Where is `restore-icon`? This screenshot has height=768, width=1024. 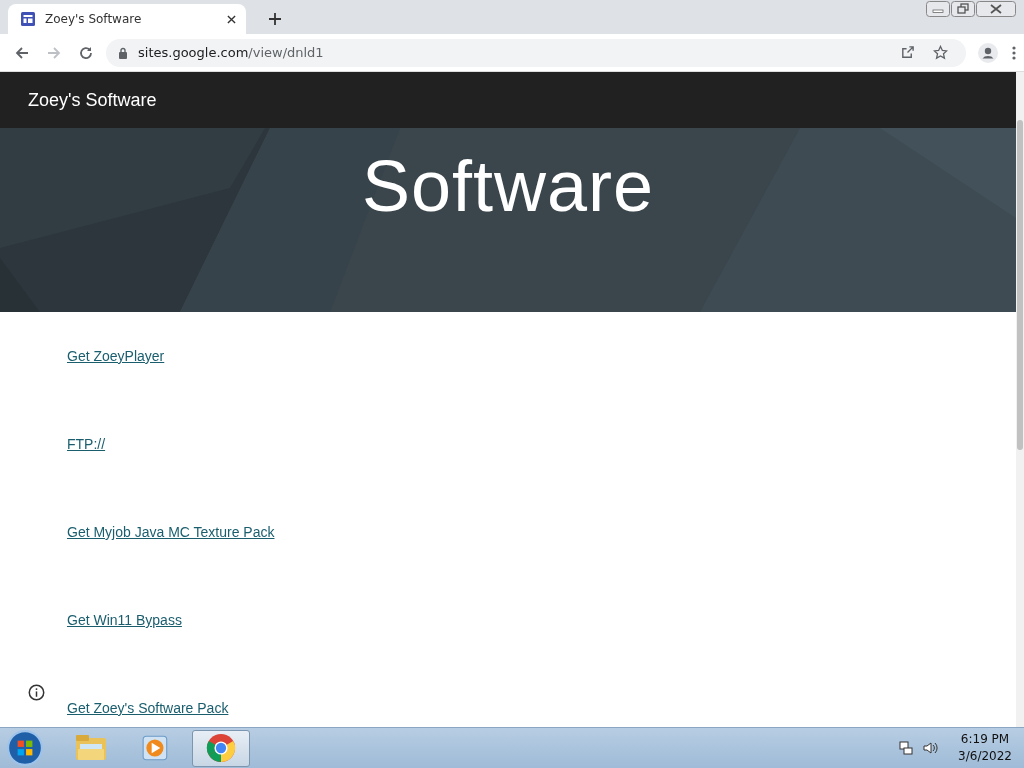
restore-icon is located at coordinates (963, 9).